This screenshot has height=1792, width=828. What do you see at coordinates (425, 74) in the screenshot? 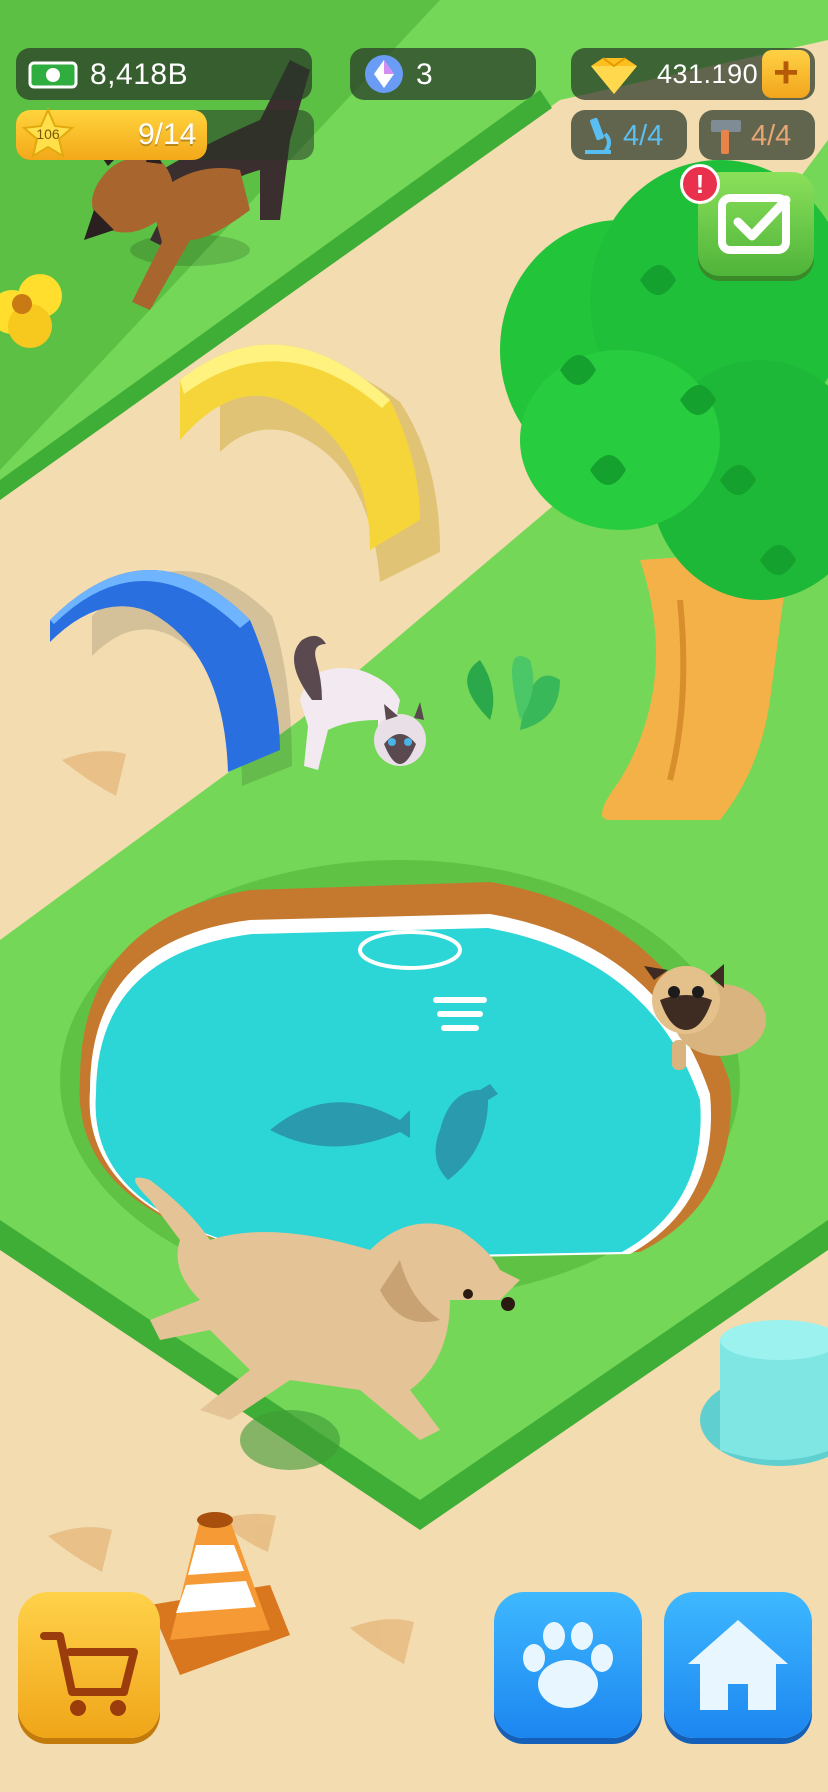
I see `crystal-value: 3` at bounding box center [425, 74].